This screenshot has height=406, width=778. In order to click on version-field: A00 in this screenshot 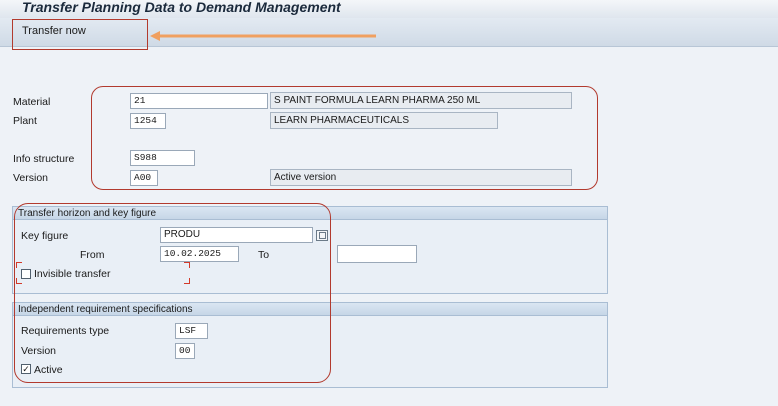, I will do `click(144, 178)`.